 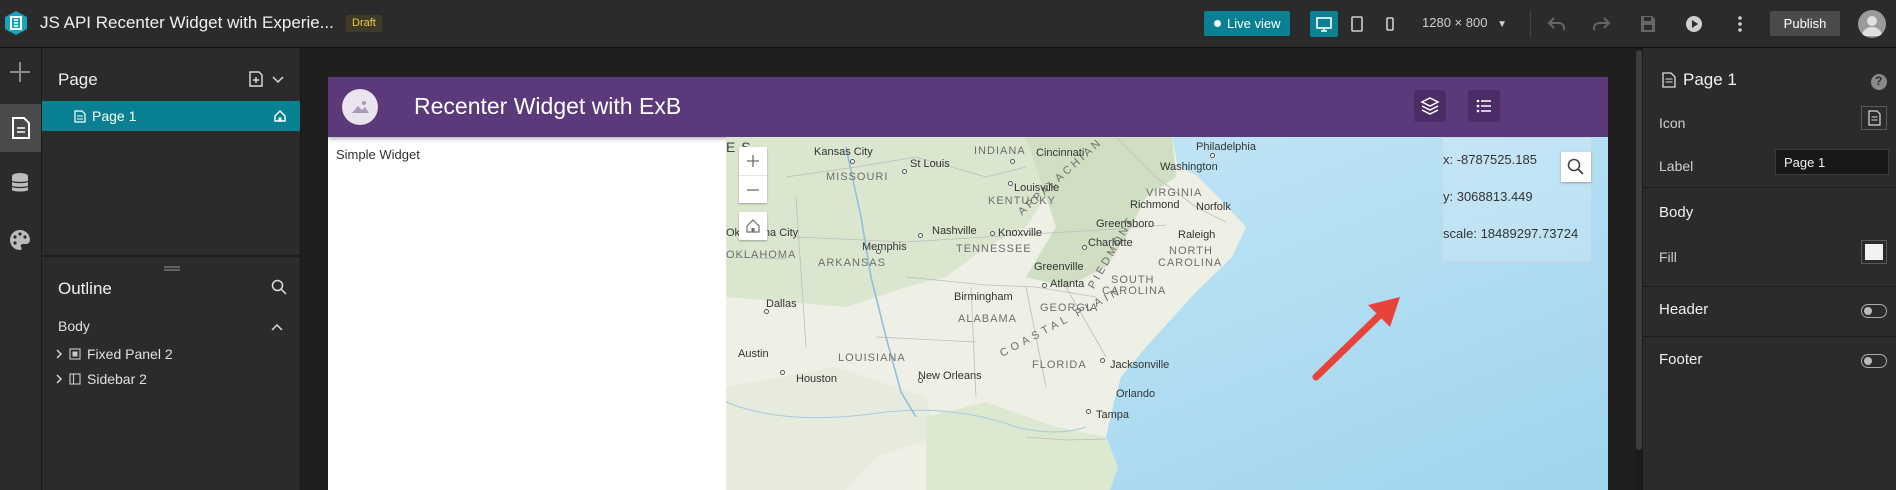 What do you see at coordinates (20, 240) in the screenshot?
I see `theme-panel-button` at bounding box center [20, 240].